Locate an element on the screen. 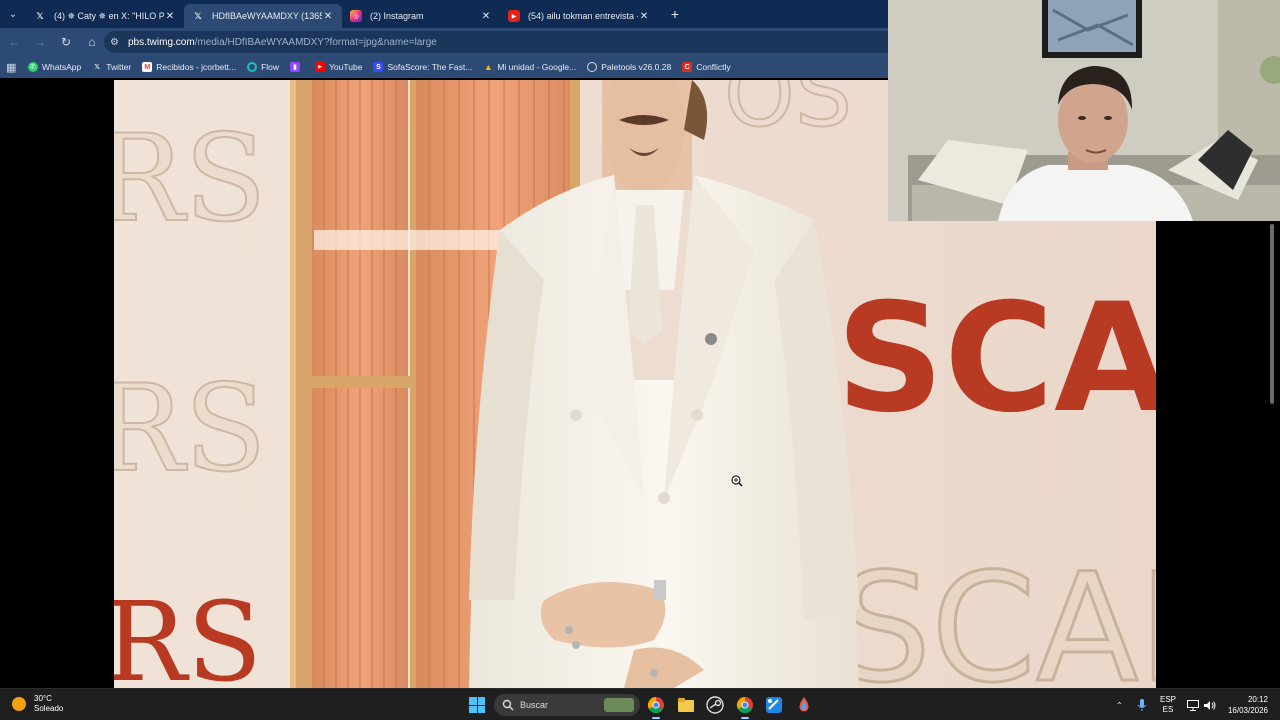 This screenshot has height=720, width=1280. back-arrow-icon: ← is located at coordinates (14, 42).